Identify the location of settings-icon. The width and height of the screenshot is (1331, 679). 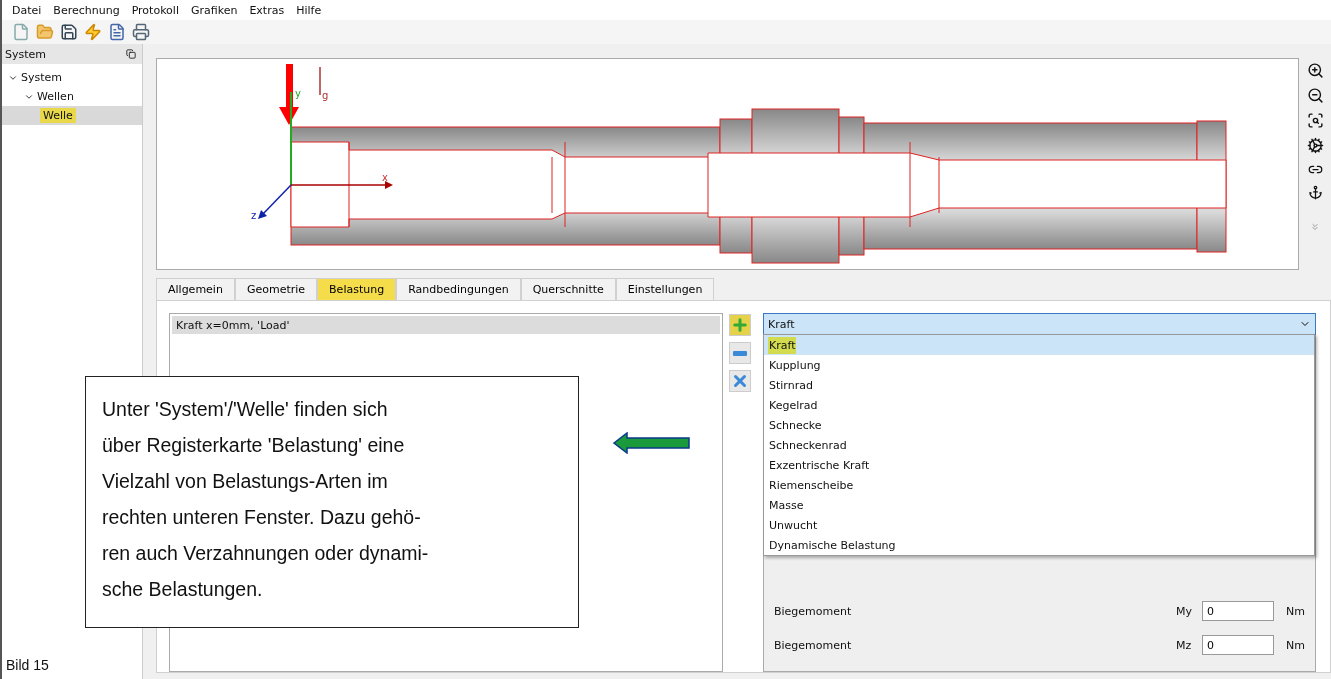
(1315, 145).